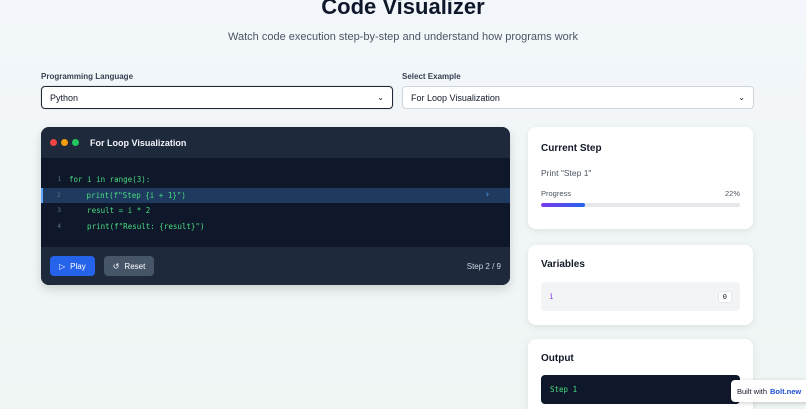 The image size is (806, 409). I want to click on reset-icon: ↺, so click(116, 266).